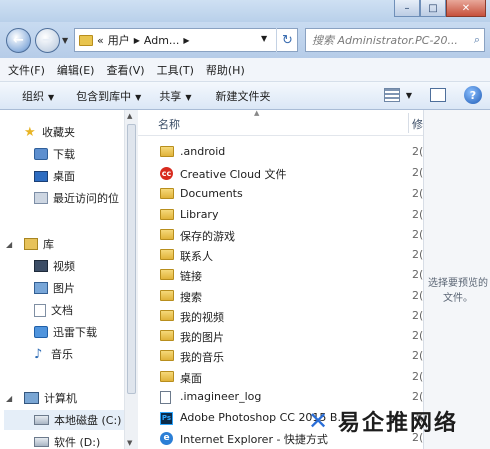  I want to click on scroll-down-icon: ▼, so click(129, 443).